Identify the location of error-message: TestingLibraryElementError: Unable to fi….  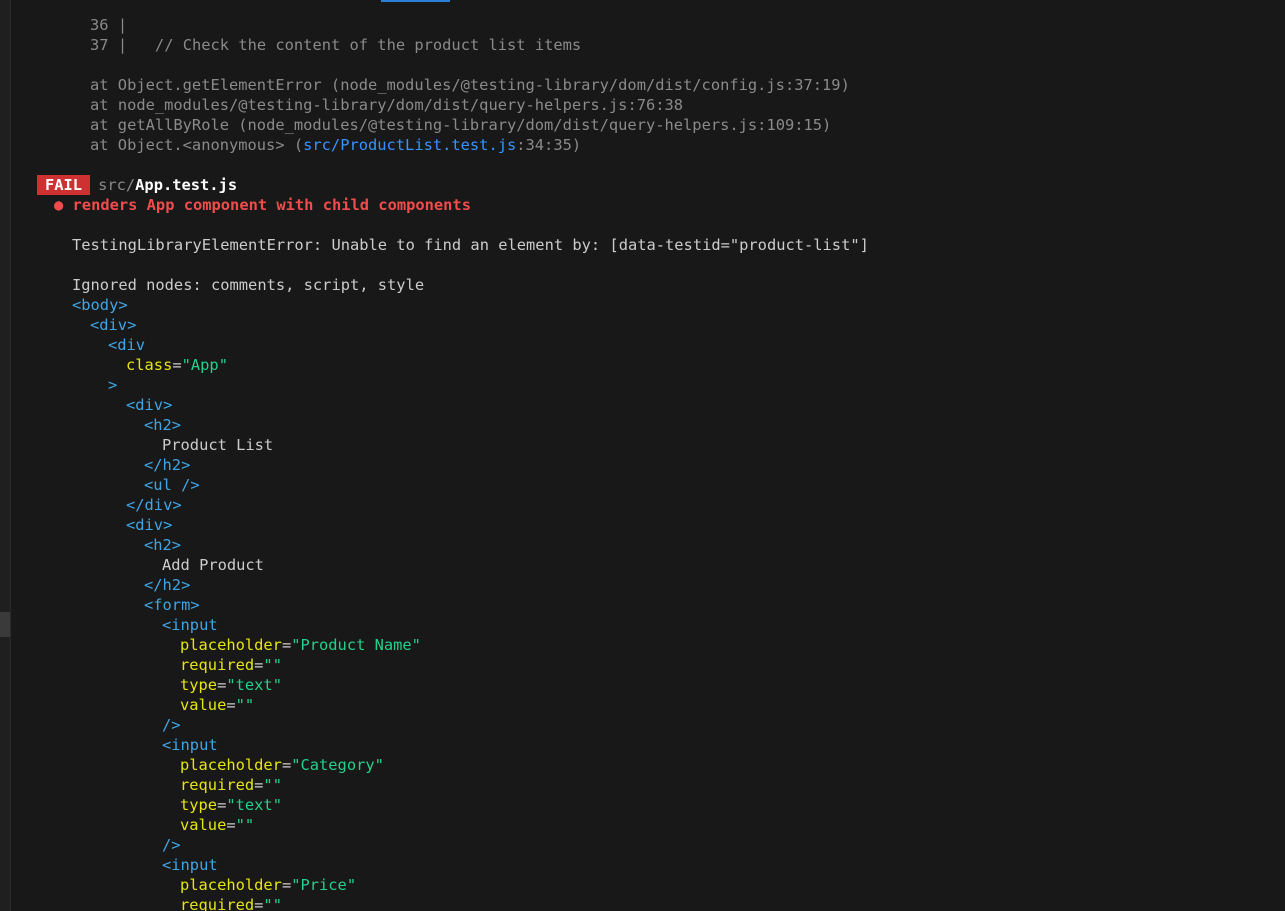
(470, 245).